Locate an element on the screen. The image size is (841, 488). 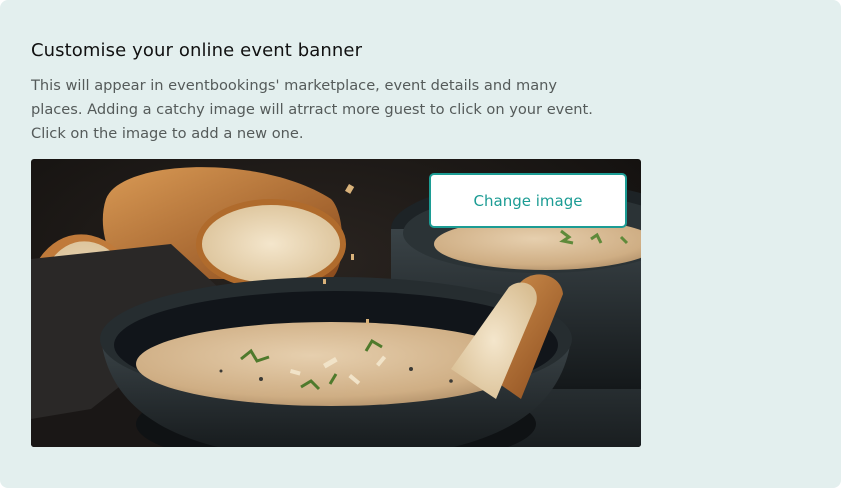
change-image-button: Change image is located at coordinates (528, 200).